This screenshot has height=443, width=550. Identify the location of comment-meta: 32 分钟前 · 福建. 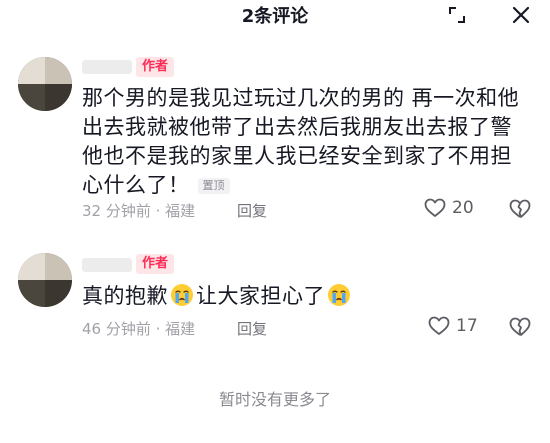
(139, 211).